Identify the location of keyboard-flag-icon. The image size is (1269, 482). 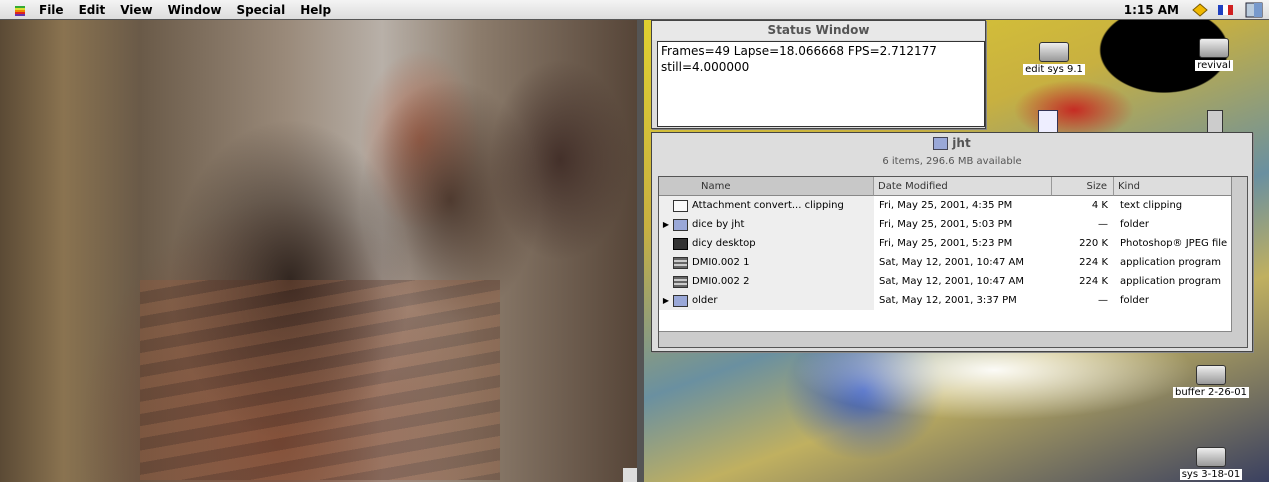
(1226, 10).